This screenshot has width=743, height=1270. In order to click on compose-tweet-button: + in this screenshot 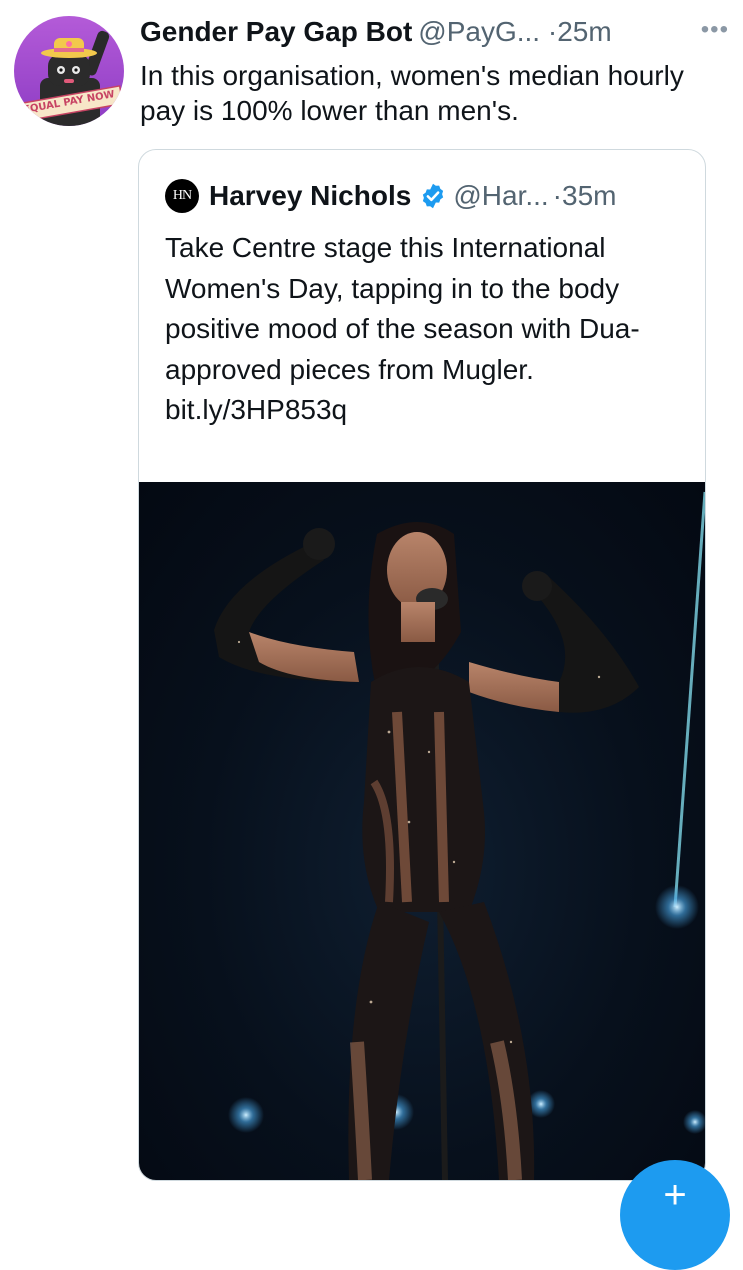, I will do `click(675, 1215)`.